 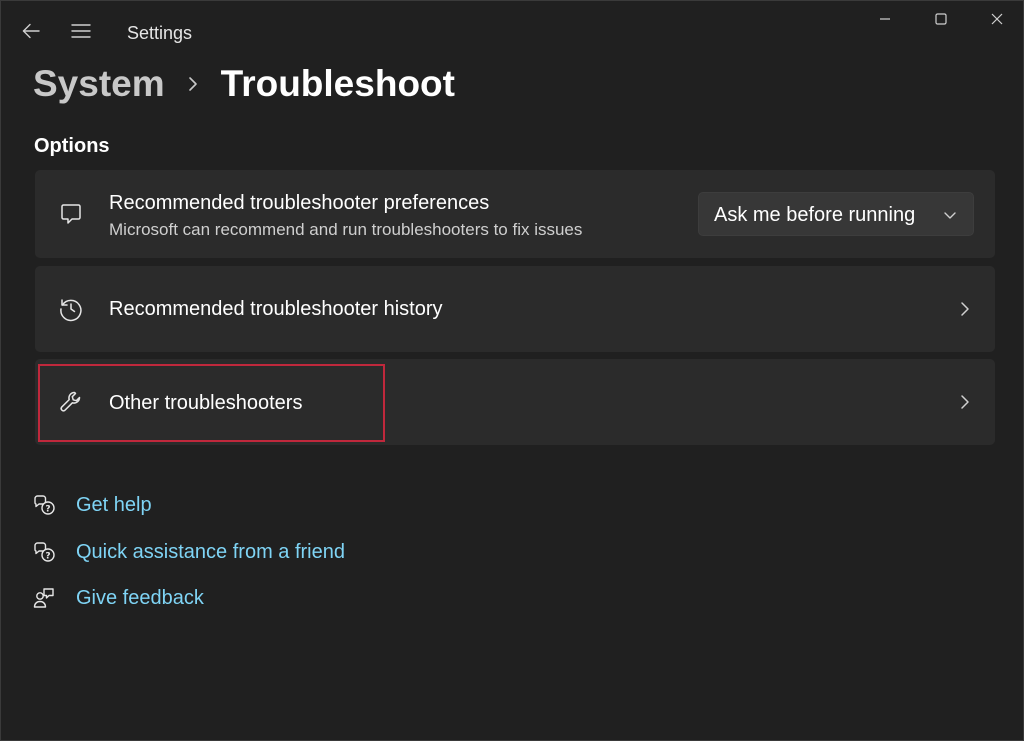 What do you see at coordinates (114, 505) in the screenshot?
I see `get-help-label: Get help` at bounding box center [114, 505].